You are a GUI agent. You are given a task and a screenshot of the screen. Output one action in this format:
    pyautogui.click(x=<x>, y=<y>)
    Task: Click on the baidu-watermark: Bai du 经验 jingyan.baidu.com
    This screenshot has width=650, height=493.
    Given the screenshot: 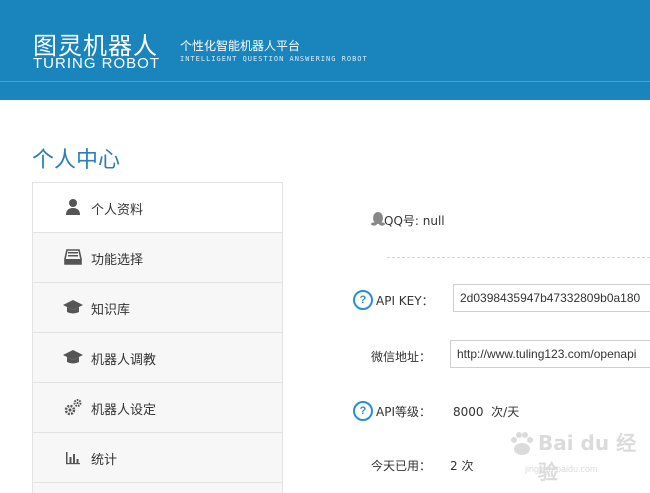 What is the action you would take?
    pyautogui.click(x=568, y=454)
    